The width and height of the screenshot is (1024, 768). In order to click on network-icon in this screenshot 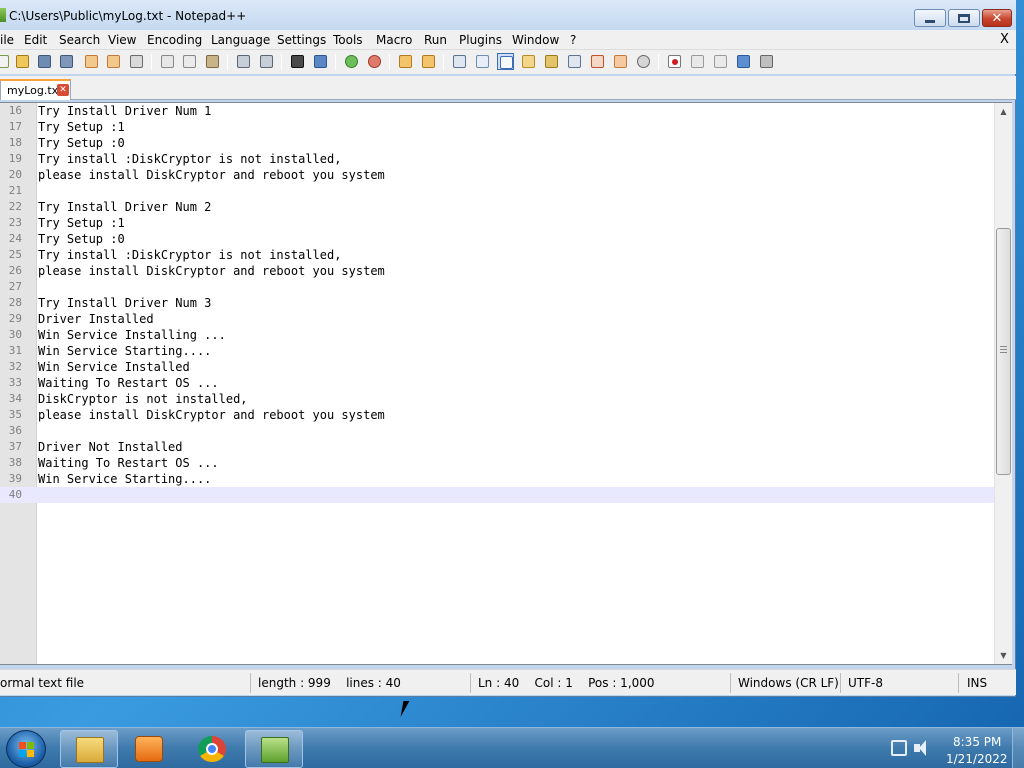, I will do `click(899, 748)`.